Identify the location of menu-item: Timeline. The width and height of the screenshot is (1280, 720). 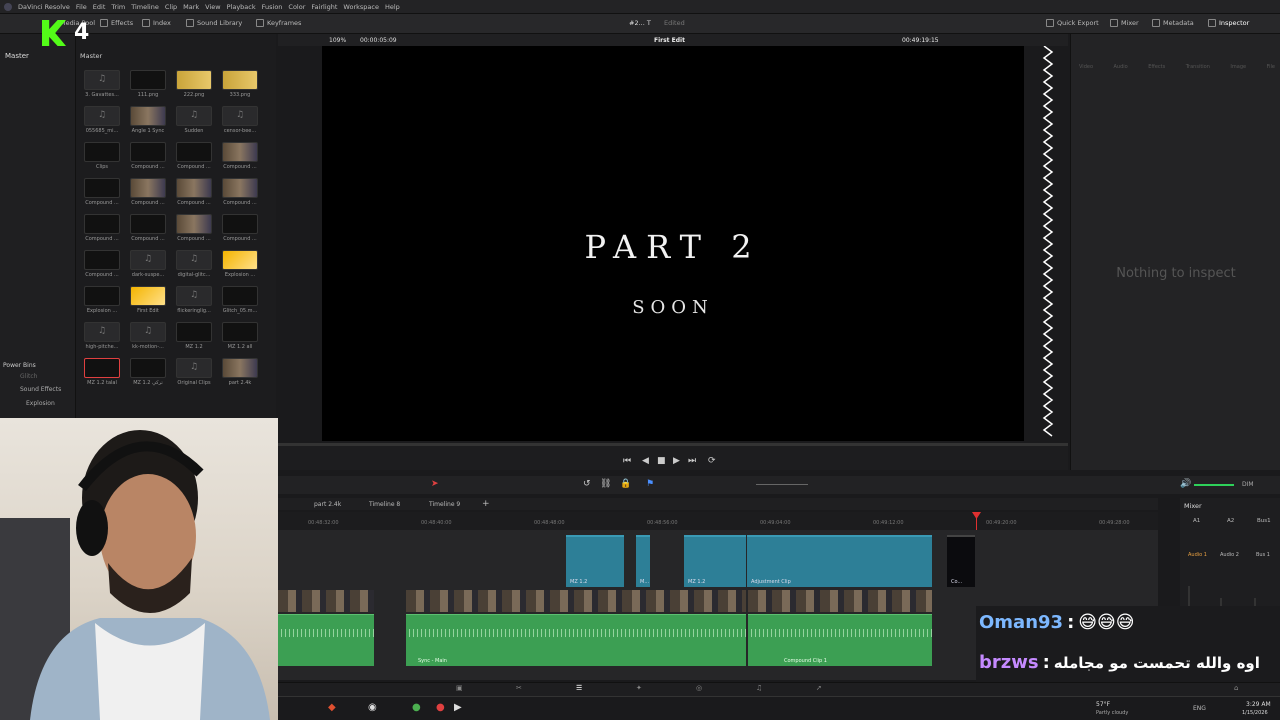
(145, 7).